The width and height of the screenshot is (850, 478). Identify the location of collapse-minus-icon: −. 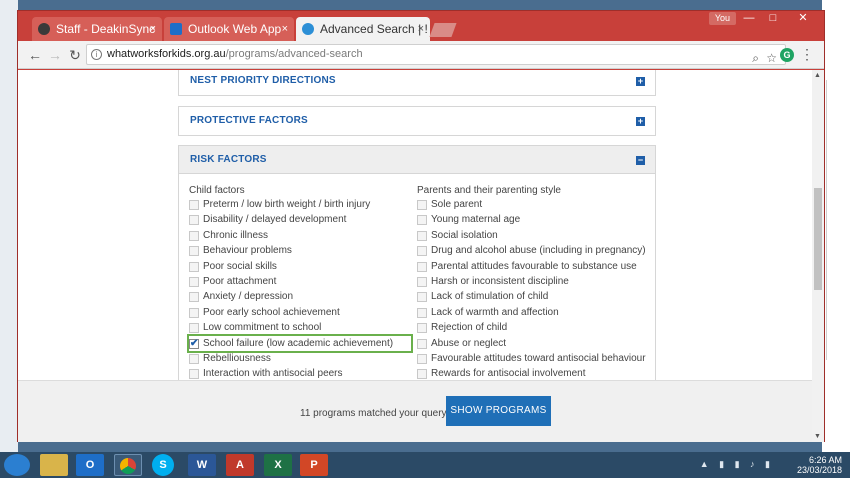
(640, 160).